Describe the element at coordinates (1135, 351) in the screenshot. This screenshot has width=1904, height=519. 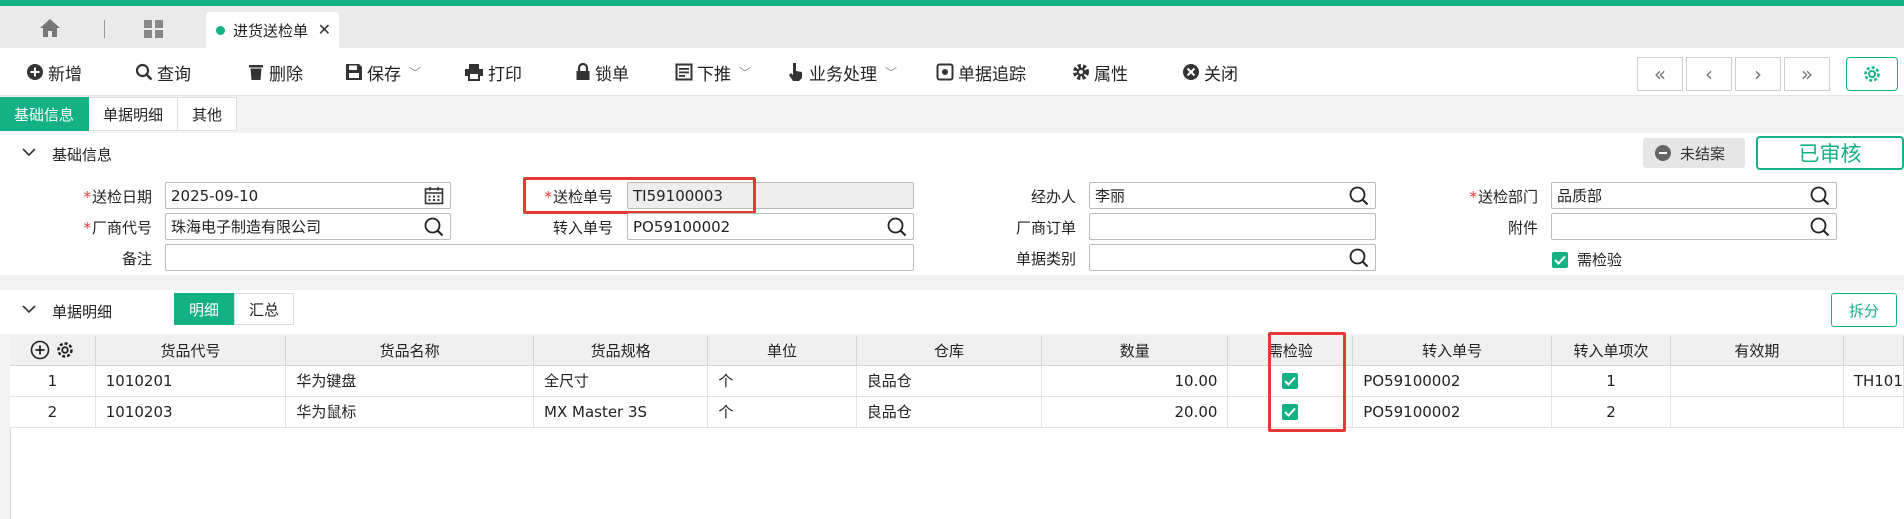
I see `col-qty: 数量` at that location.